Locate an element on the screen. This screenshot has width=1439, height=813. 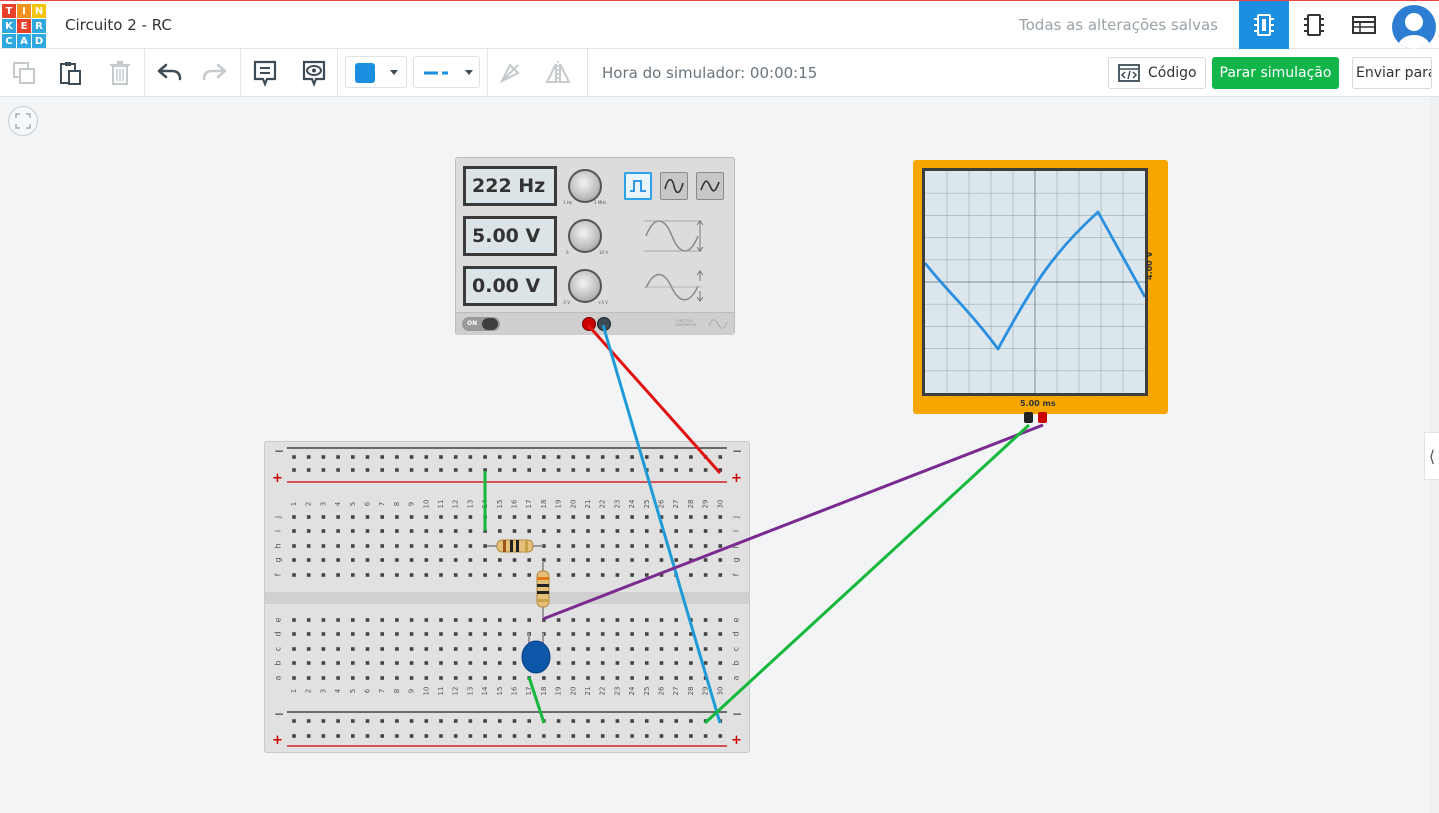
wire-purple is located at coordinates (793, 522).